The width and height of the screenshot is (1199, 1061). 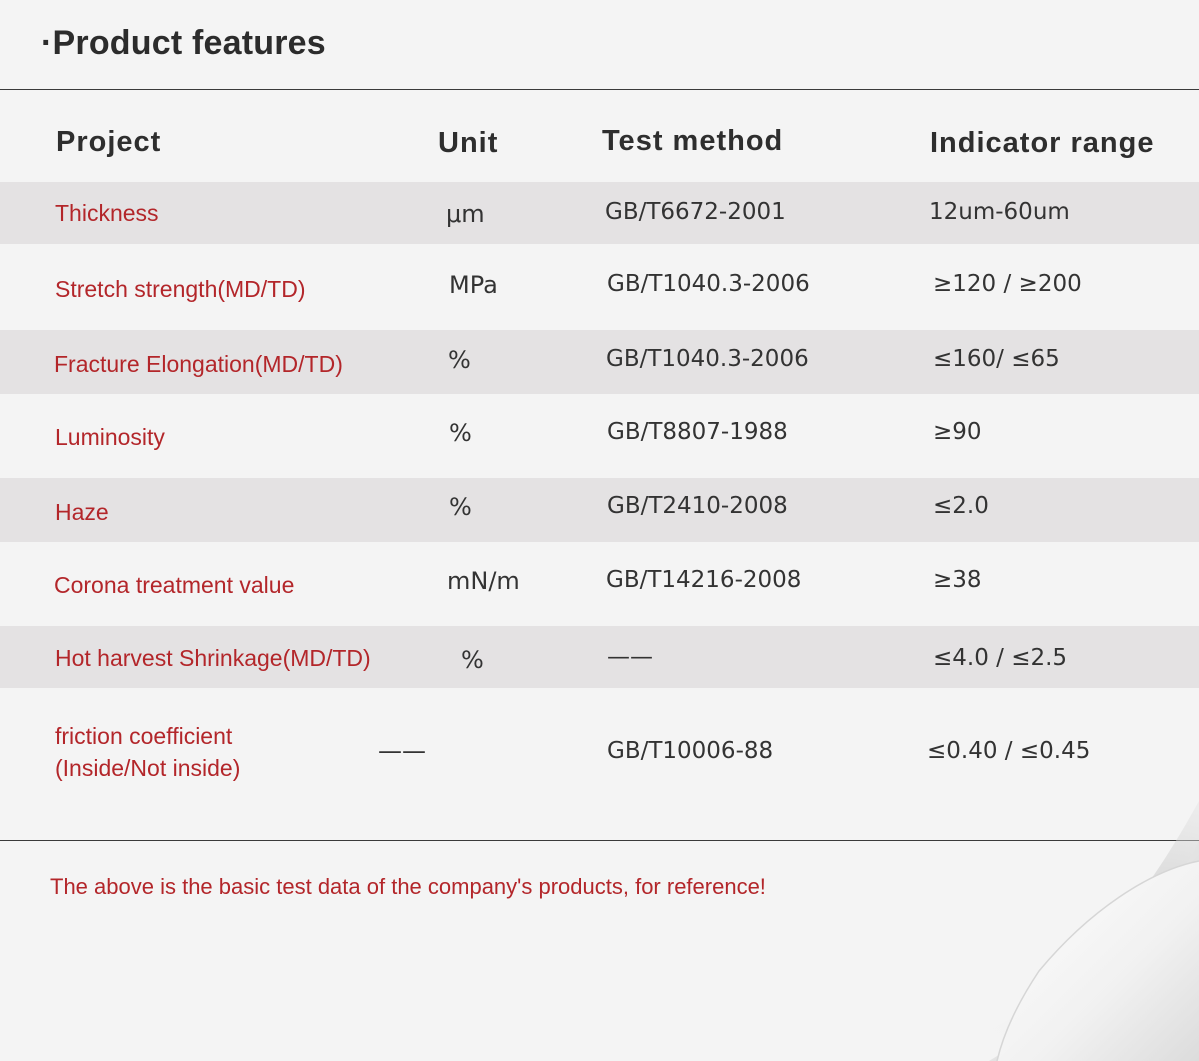 What do you see at coordinates (599, 510) in the screenshot?
I see `table-row: Haze % GB/T2410-2008 ≤2.0` at bounding box center [599, 510].